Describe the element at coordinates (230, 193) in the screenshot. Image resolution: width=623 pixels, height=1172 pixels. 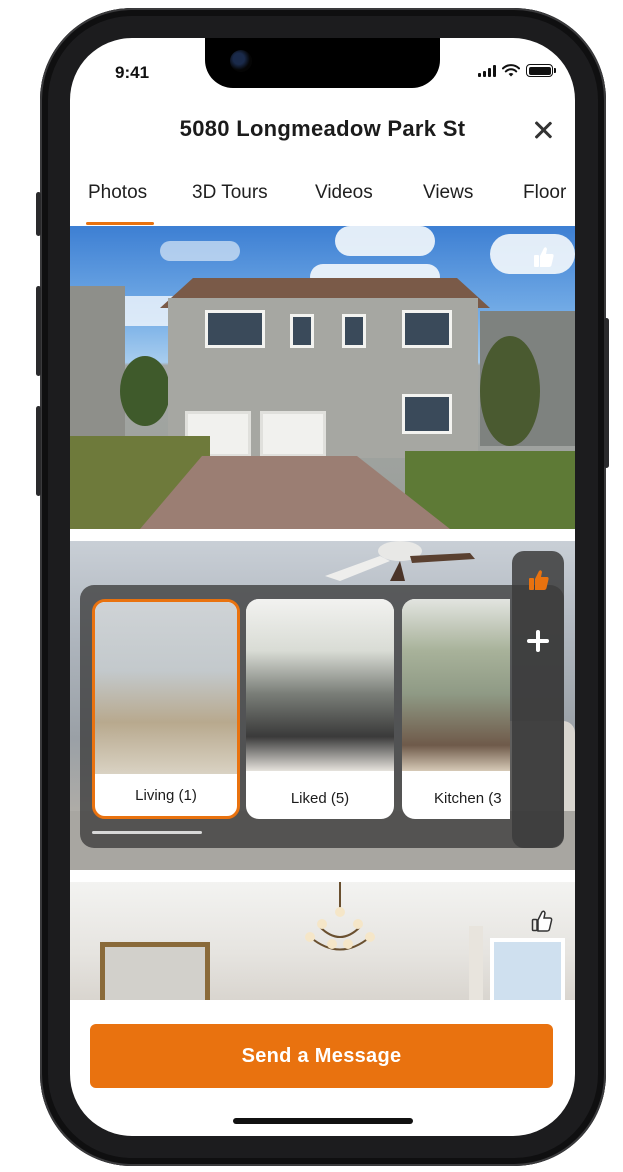
I see `tab-3d-tours: 3D Tours` at that location.